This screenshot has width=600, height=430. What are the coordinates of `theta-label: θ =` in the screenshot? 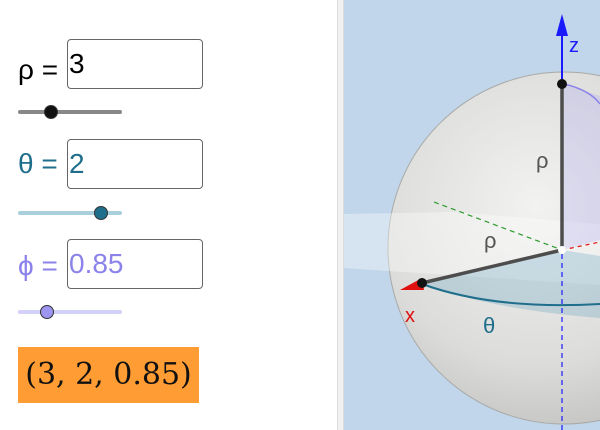 It's located at (38, 163).